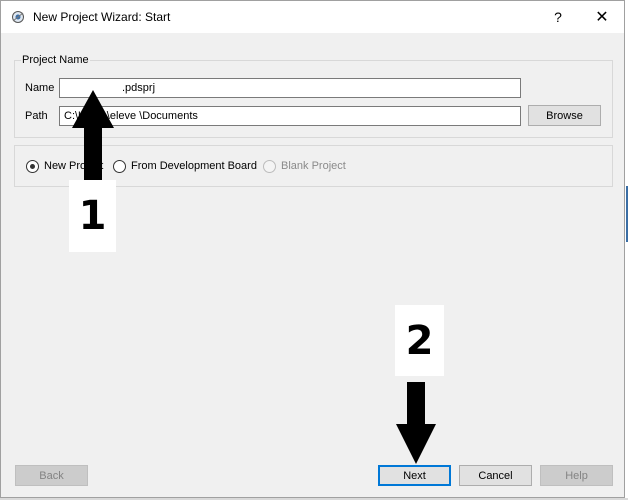  Describe the element at coordinates (564, 115) in the screenshot. I see `browse-button: Browse` at that location.